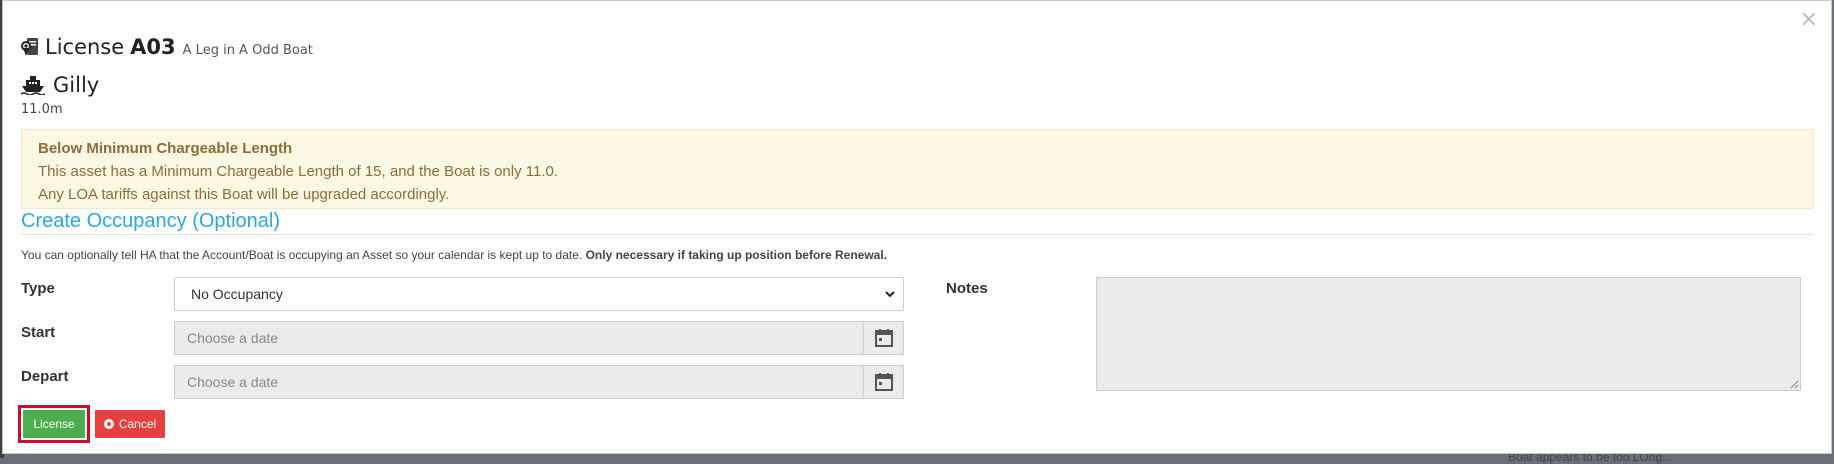 Image resolution: width=1834 pixels, height=464 pixels. I want to click on resize-handle-icon, so click(1794, 384).